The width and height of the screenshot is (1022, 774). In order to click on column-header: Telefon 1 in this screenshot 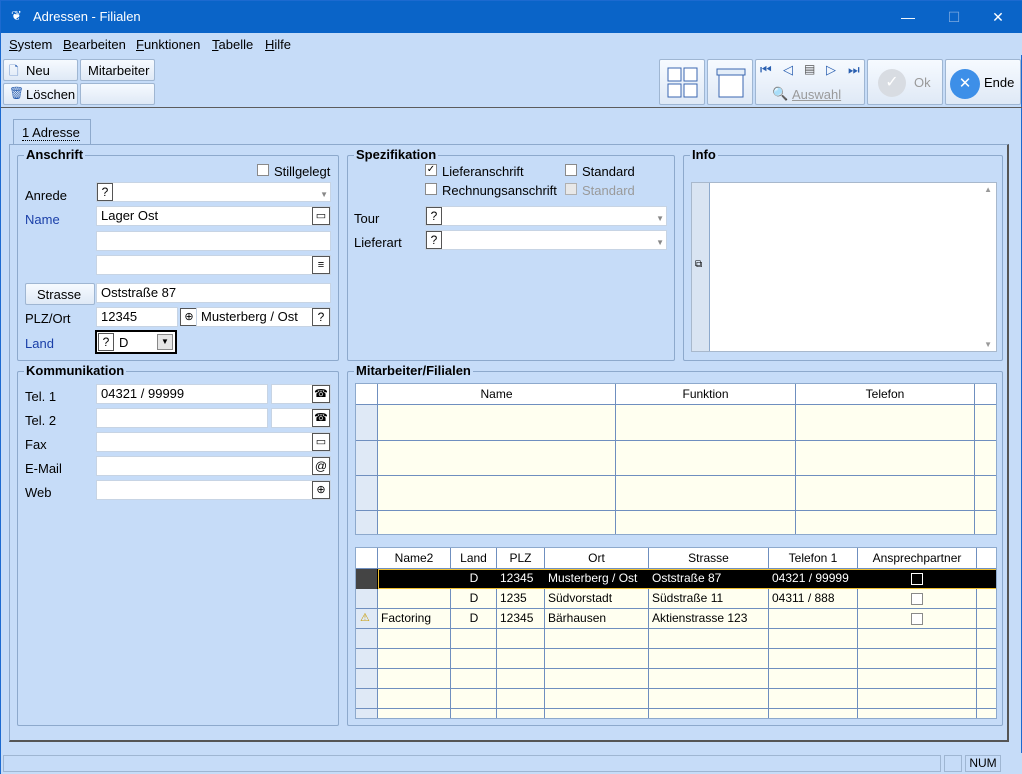, I will do `click(813, 558)`.